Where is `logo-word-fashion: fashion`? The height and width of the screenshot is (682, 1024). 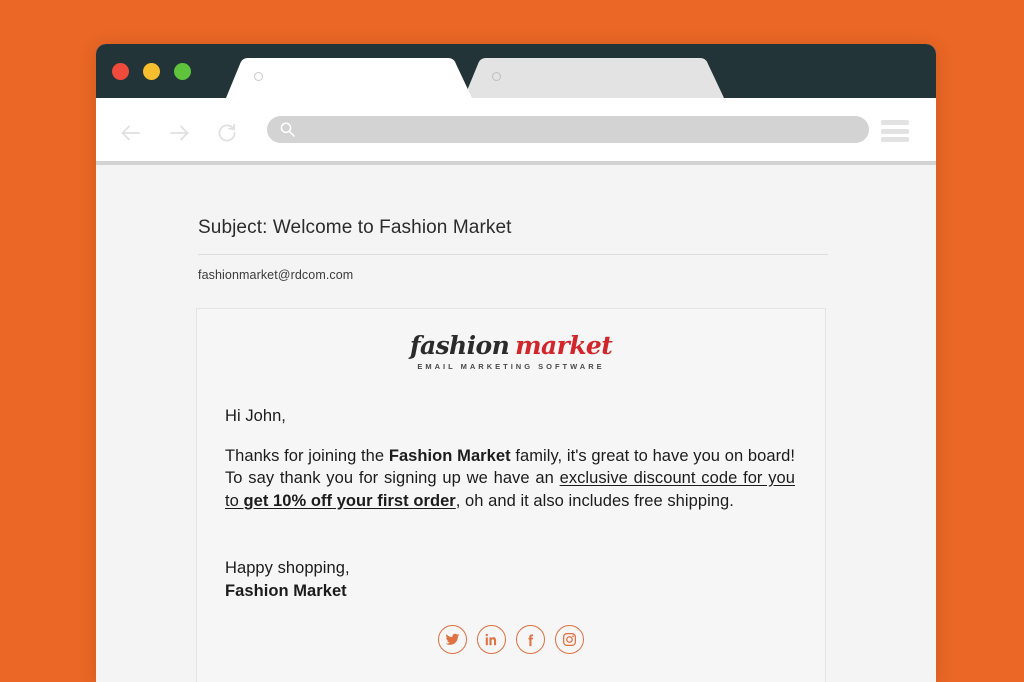
logo-word-fashion: fashion is located at coordinates (459, 345).